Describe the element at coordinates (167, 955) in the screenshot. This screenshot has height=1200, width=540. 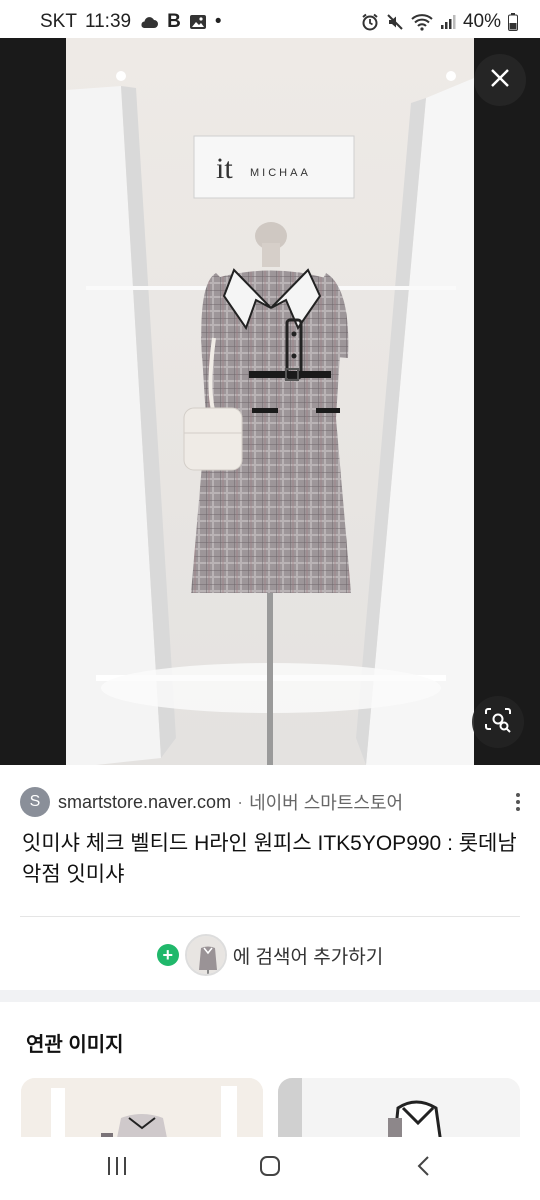
I see `plus-icon: +` at that location.